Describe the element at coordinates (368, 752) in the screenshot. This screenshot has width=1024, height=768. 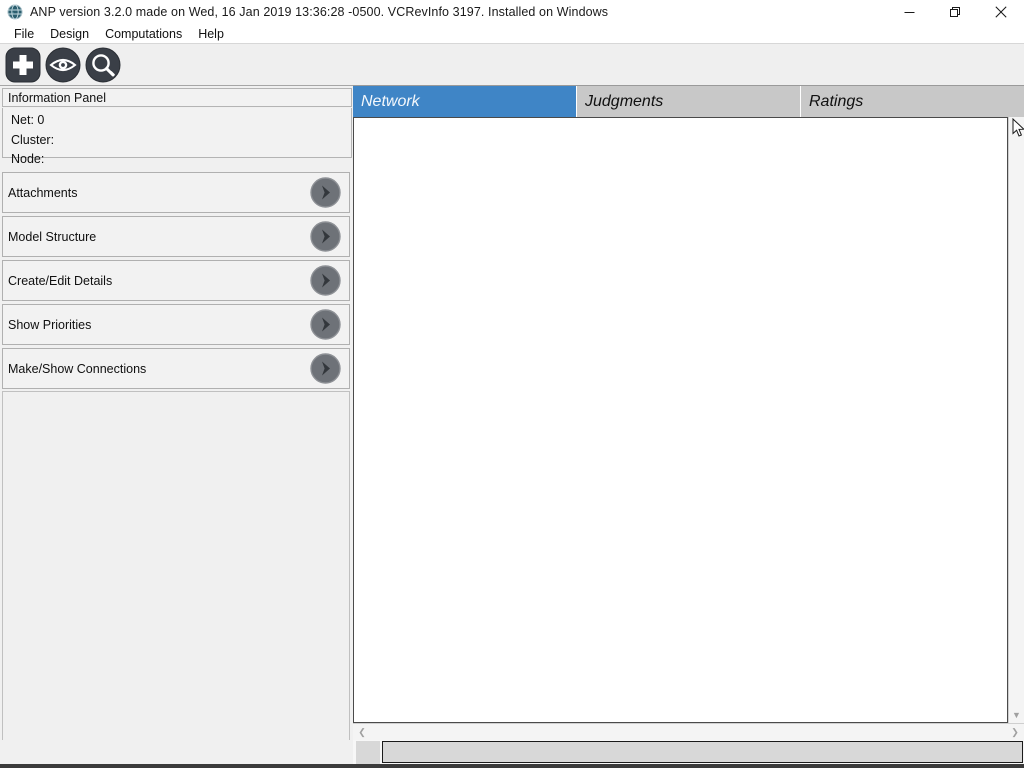
I see `status-indicator` at that location.